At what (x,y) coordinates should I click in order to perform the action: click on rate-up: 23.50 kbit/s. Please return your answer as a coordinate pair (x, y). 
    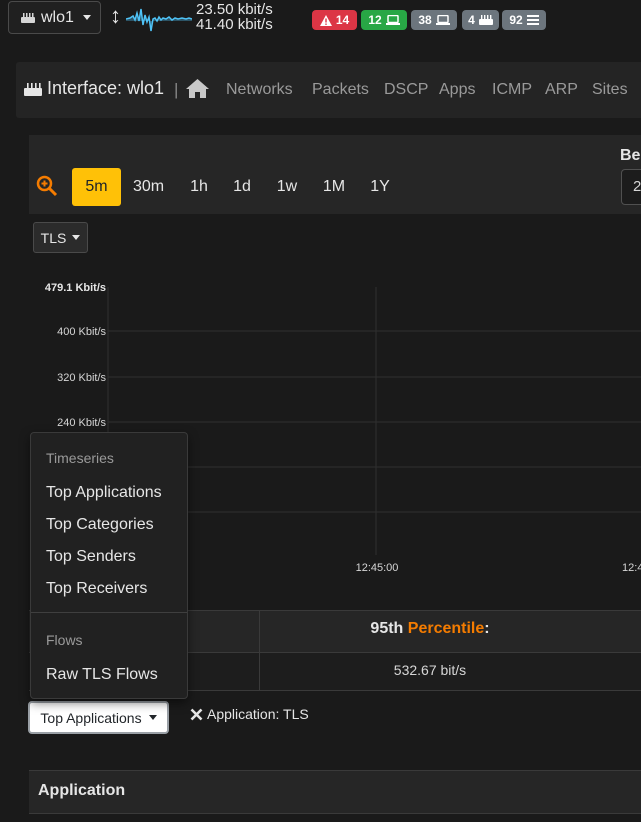
    Looking at the image, I should click on (234, 9).